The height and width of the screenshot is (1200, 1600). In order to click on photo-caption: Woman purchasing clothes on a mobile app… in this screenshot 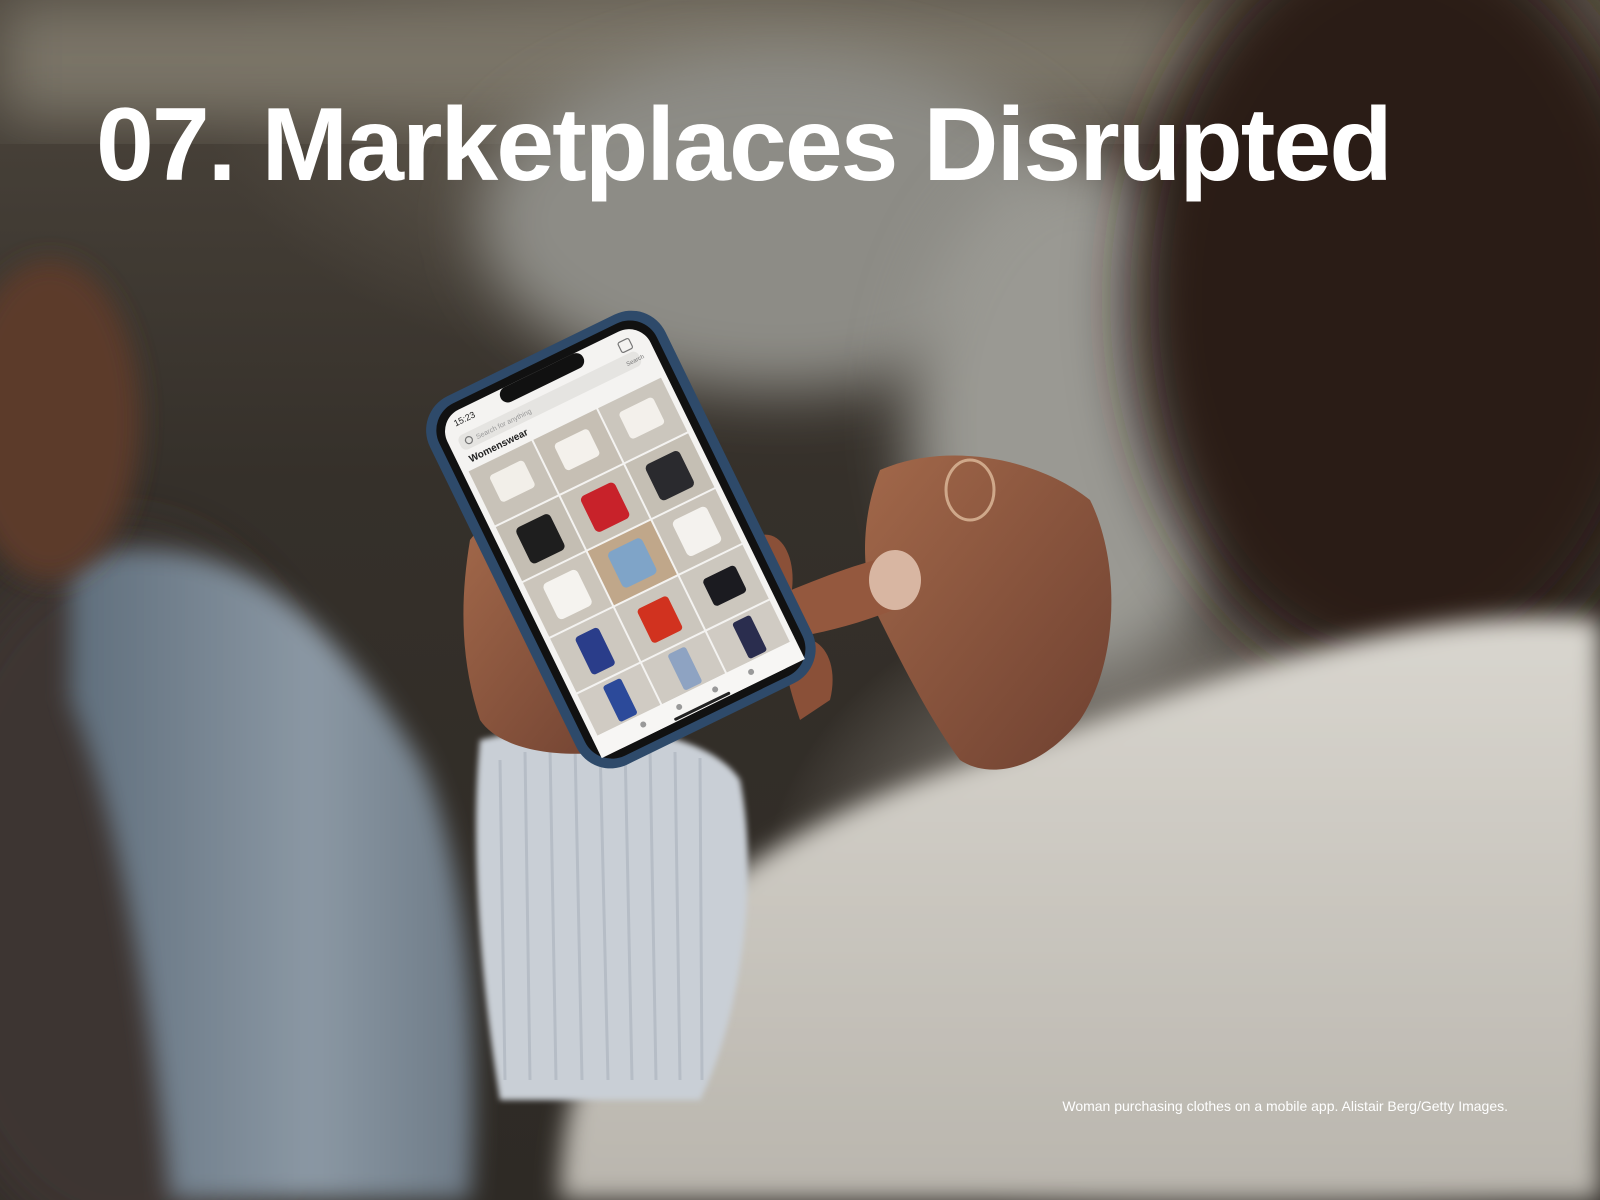, I will do `click(1285, 1106)`.